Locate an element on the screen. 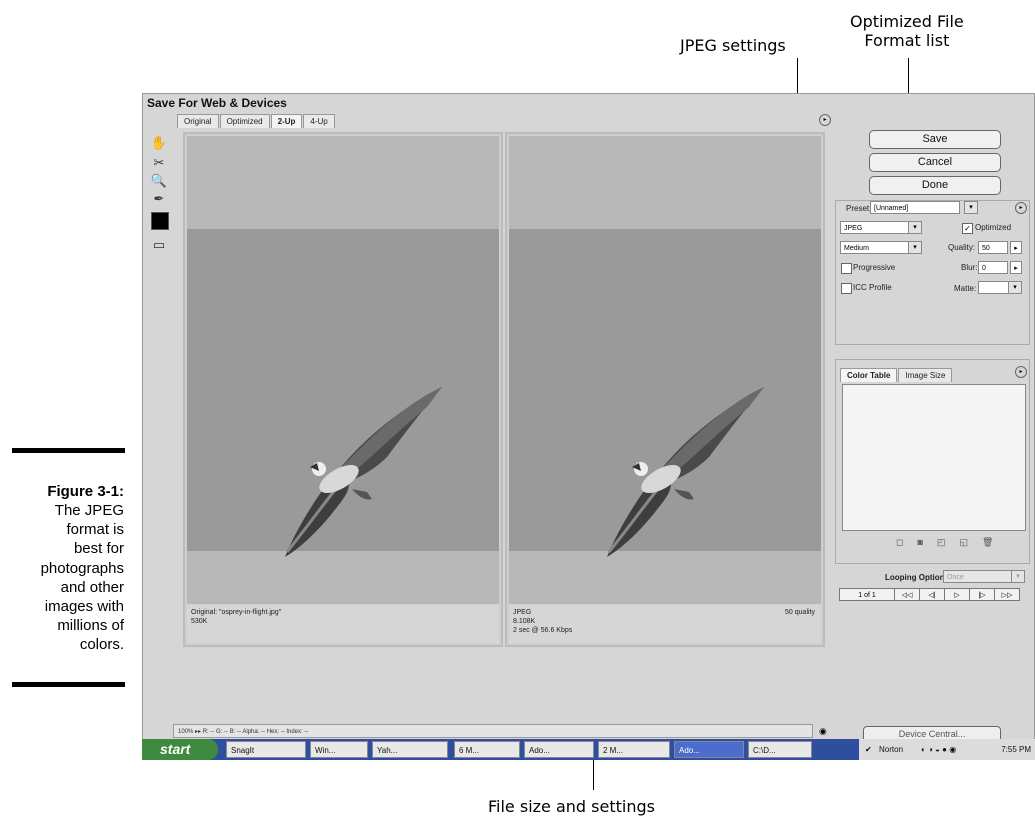 This screenshot has height=824, width=1035. color-table-panel: Color Table Image Size ▸ ◻◙◰◱🗑 is located at coordinates (932, 461).